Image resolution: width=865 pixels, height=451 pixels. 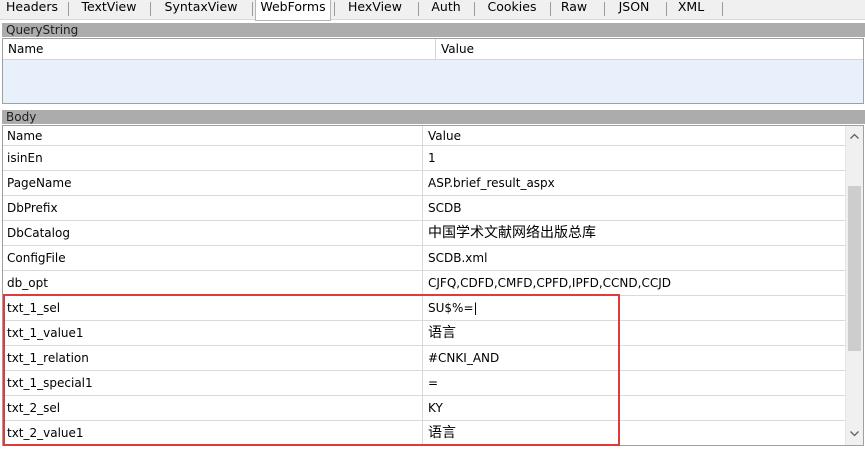 I want to click on table-row: isinEn 1, so click(x=424, y=158).